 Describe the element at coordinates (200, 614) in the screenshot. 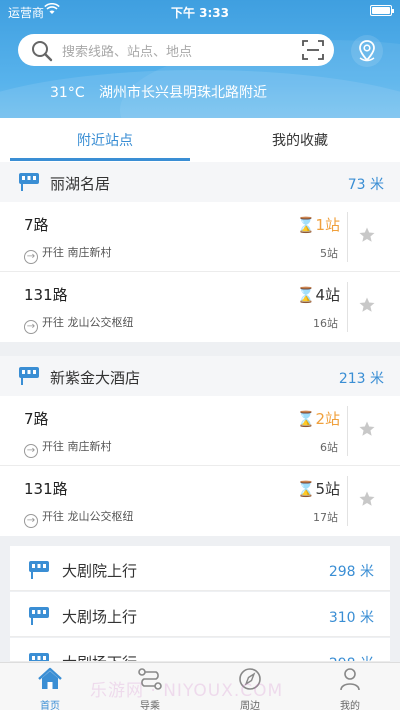

I see `station-list-item: 大剧场上行 310 米` at that location.